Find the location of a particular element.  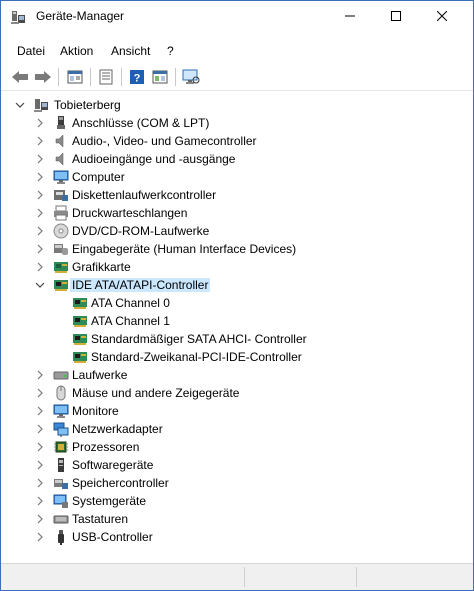

tree-category-row: Netzwerkadapter is located at coordinates (237, 429).